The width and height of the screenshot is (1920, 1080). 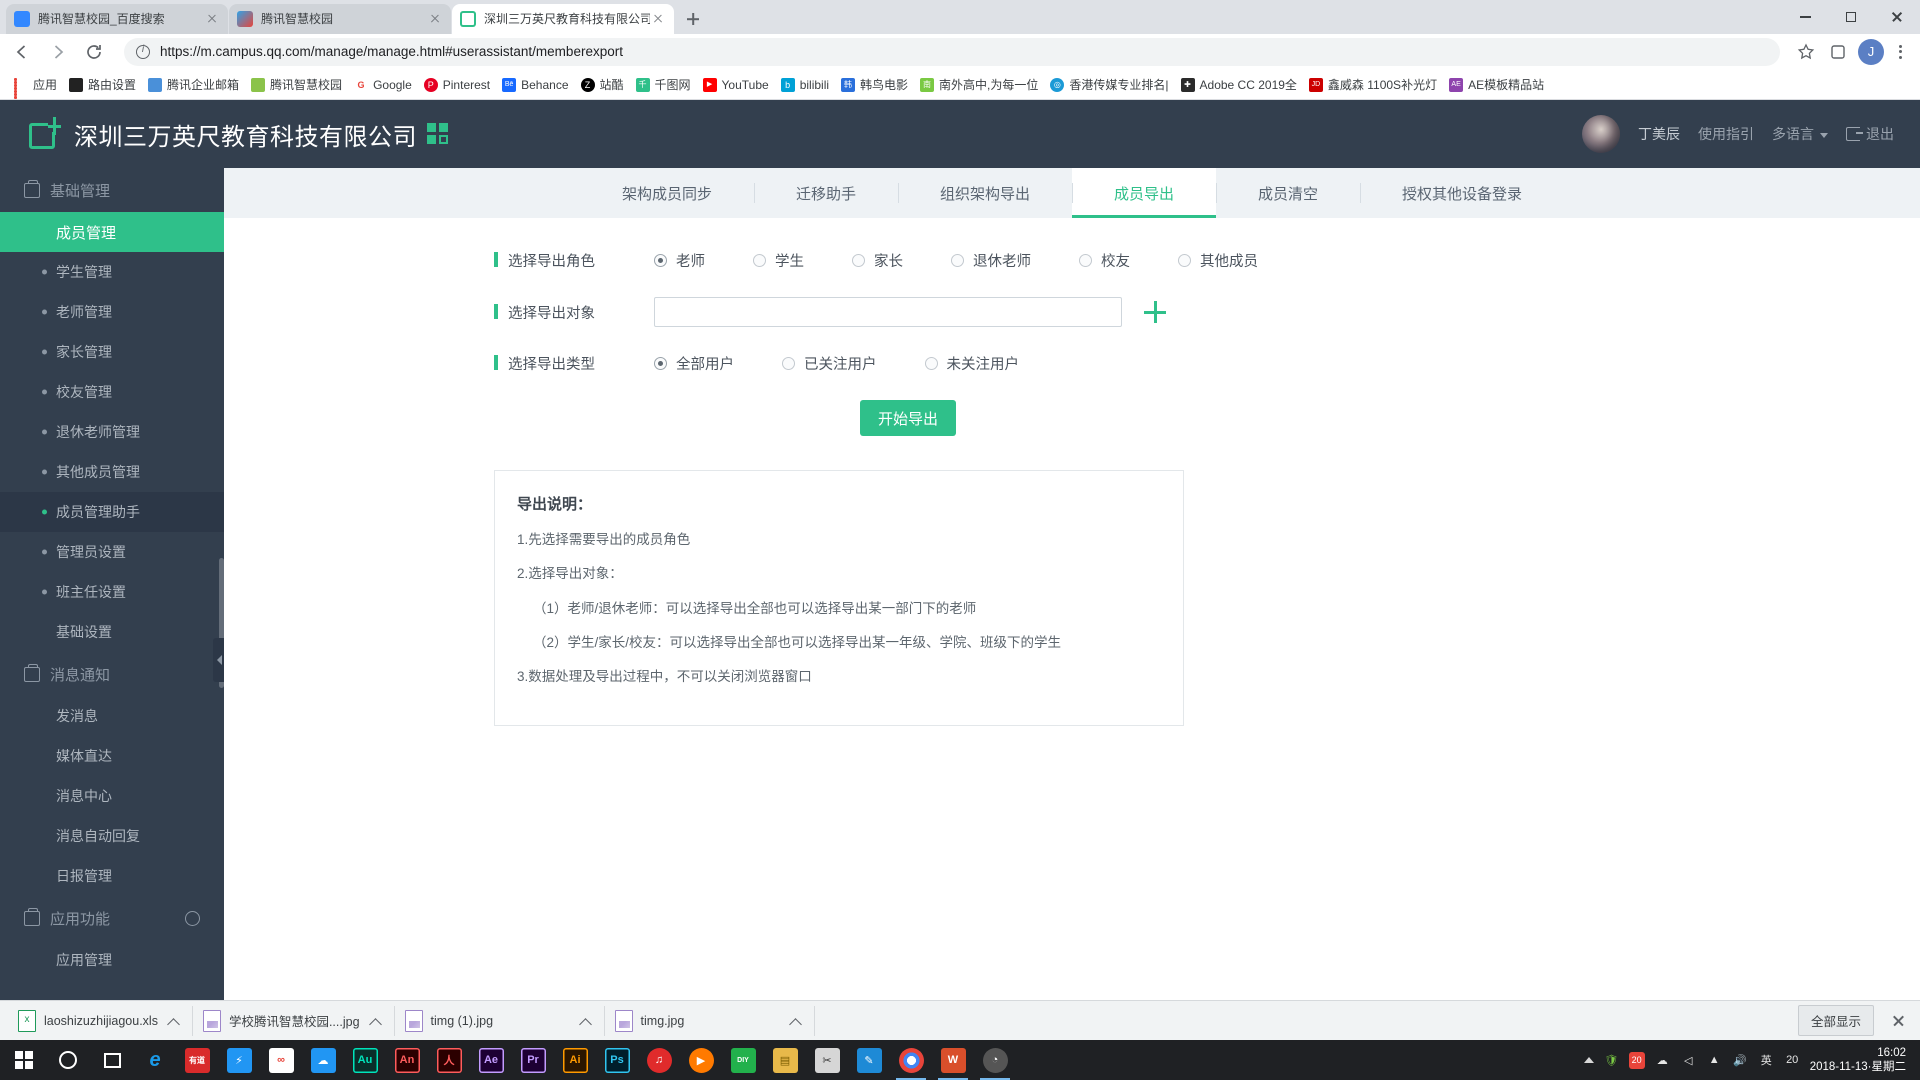 What do you see at coordinates (457, 85) in the screenshot?
I see `bookmark-item: P Pinterest` at bounding box center [457, 85].